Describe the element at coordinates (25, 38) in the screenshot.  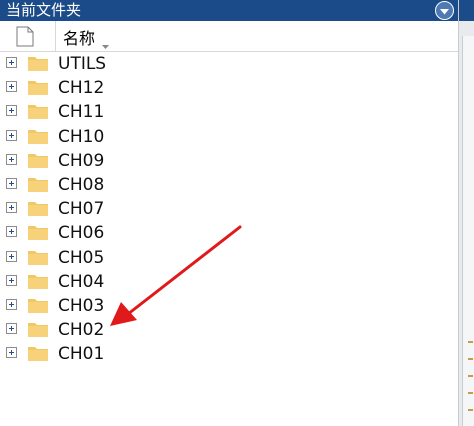
I see `file-icon` at that location.